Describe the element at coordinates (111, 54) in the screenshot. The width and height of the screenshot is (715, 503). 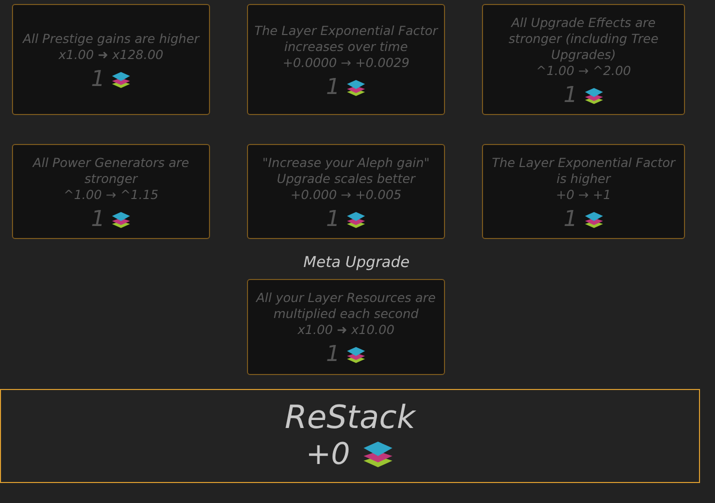
I see `upgrade-effect: x1.00 ➜ x128.00` at that location.